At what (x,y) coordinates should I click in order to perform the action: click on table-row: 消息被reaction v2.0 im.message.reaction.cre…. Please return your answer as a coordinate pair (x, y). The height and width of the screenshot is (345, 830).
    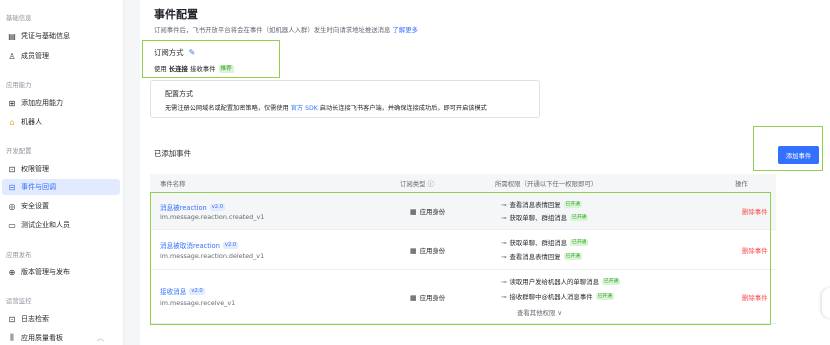
    Looking at the image, I should click on (463, 211).